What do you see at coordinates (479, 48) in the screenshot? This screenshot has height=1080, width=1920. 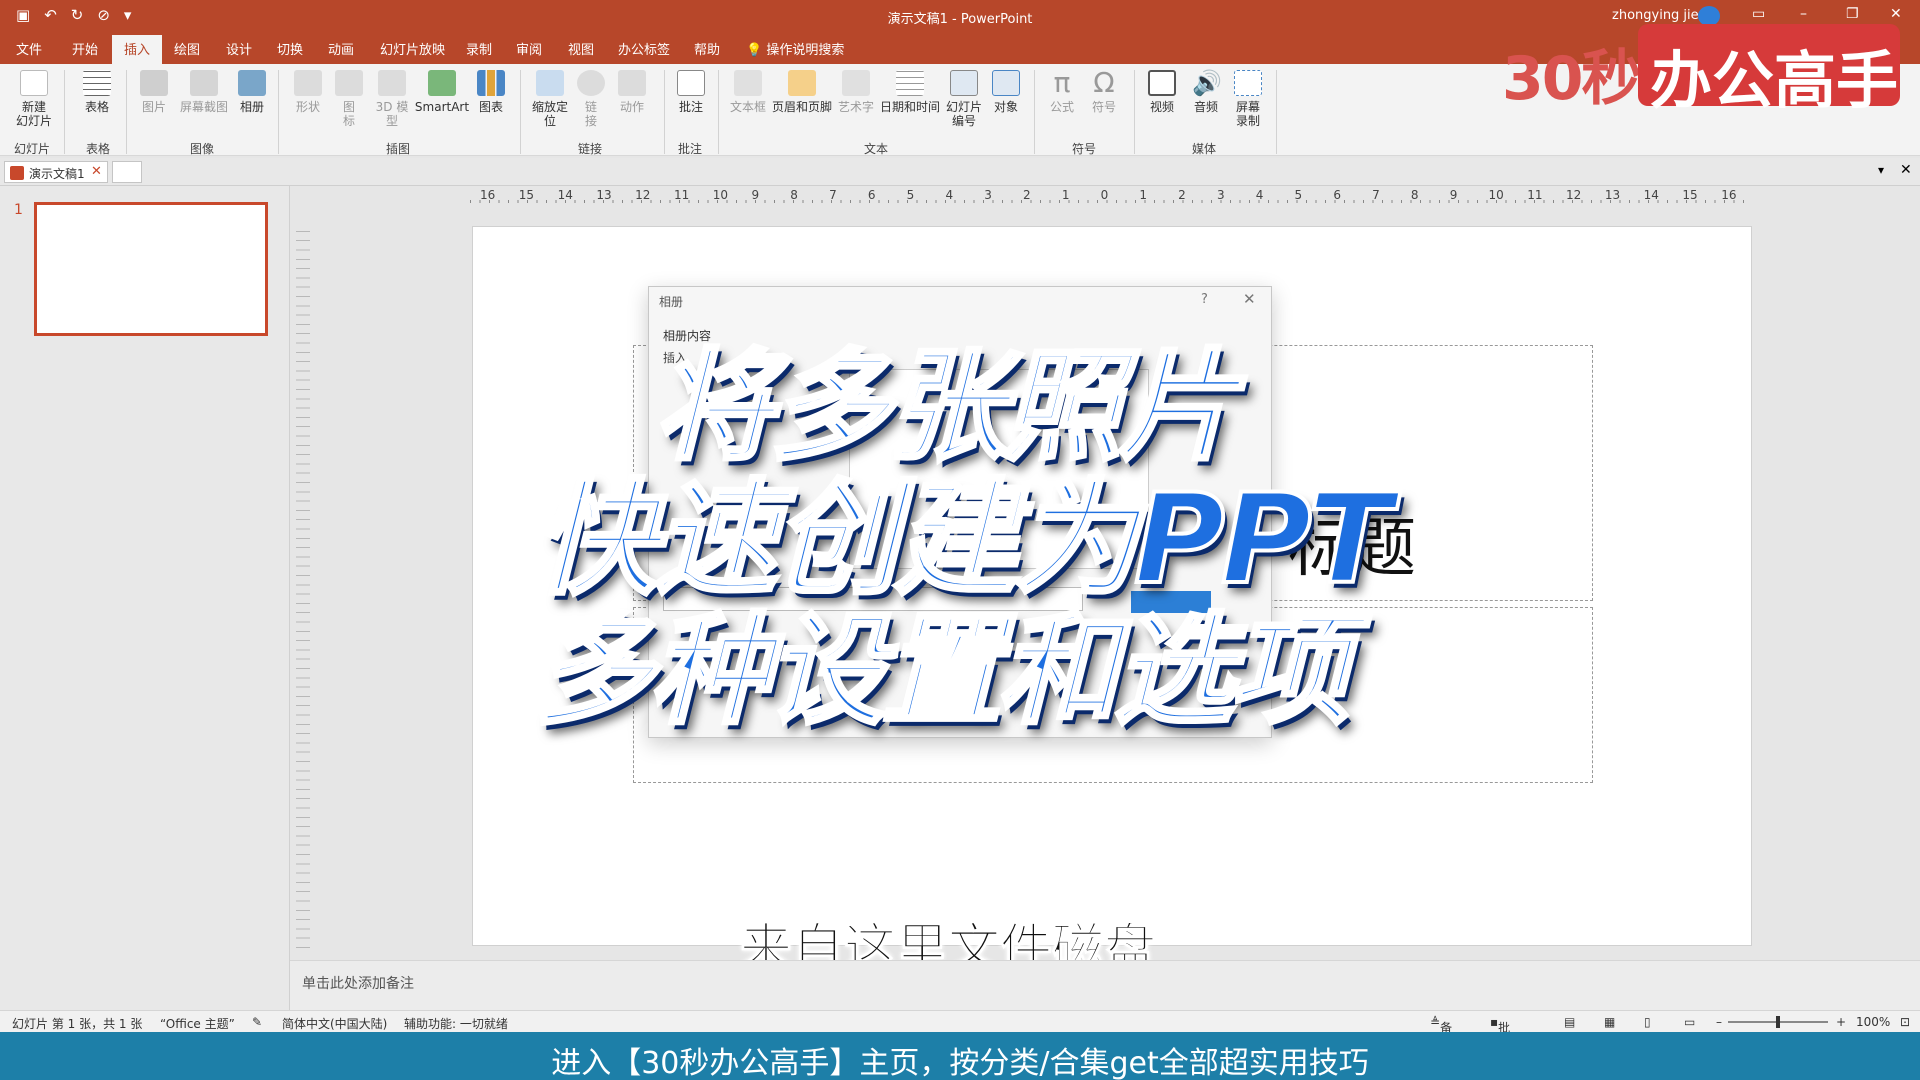 I see `tab-record: 录制` at bounding box center [479, 48].